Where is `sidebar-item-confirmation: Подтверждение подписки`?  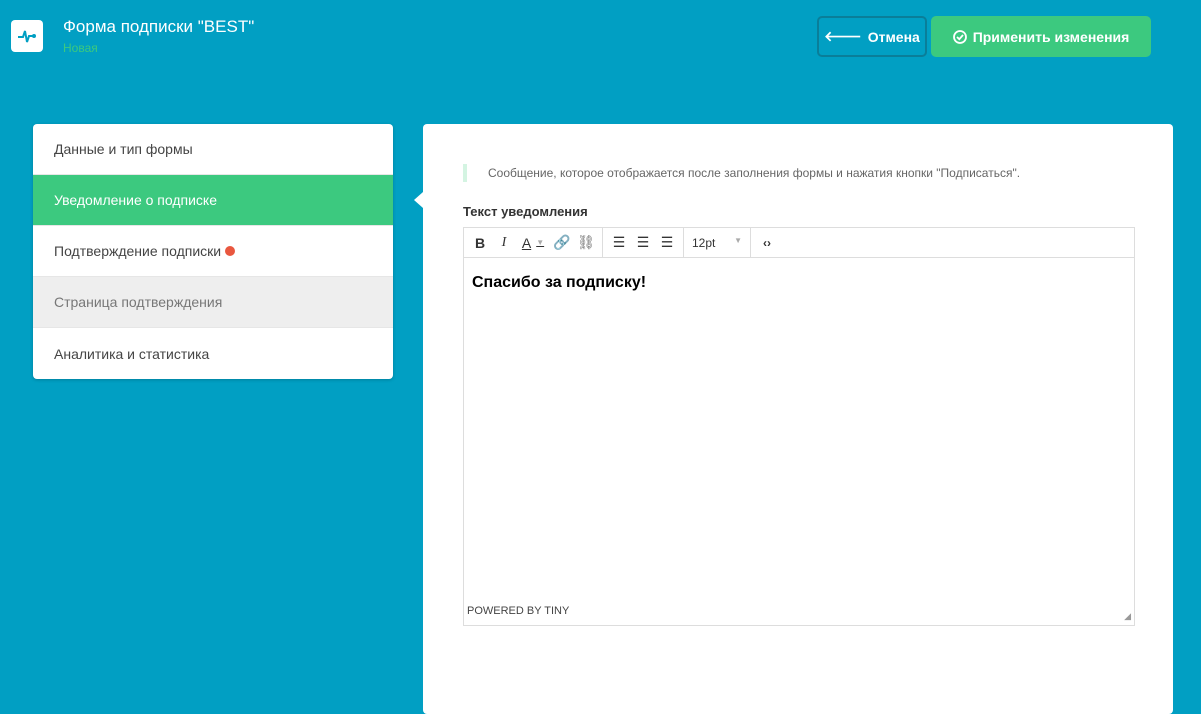
sidebar-item-confirmation: Подтверждение подписки is located at coordinates (213, 251).